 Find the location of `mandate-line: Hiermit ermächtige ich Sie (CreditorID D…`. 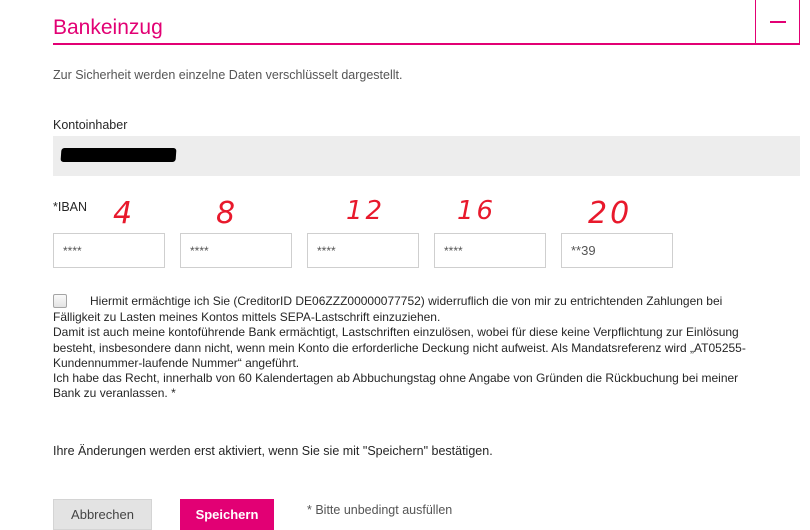

mandate-line: Hiermit ermächtige ich Sie (CreditorID D… is located at coordinates (406, 301).